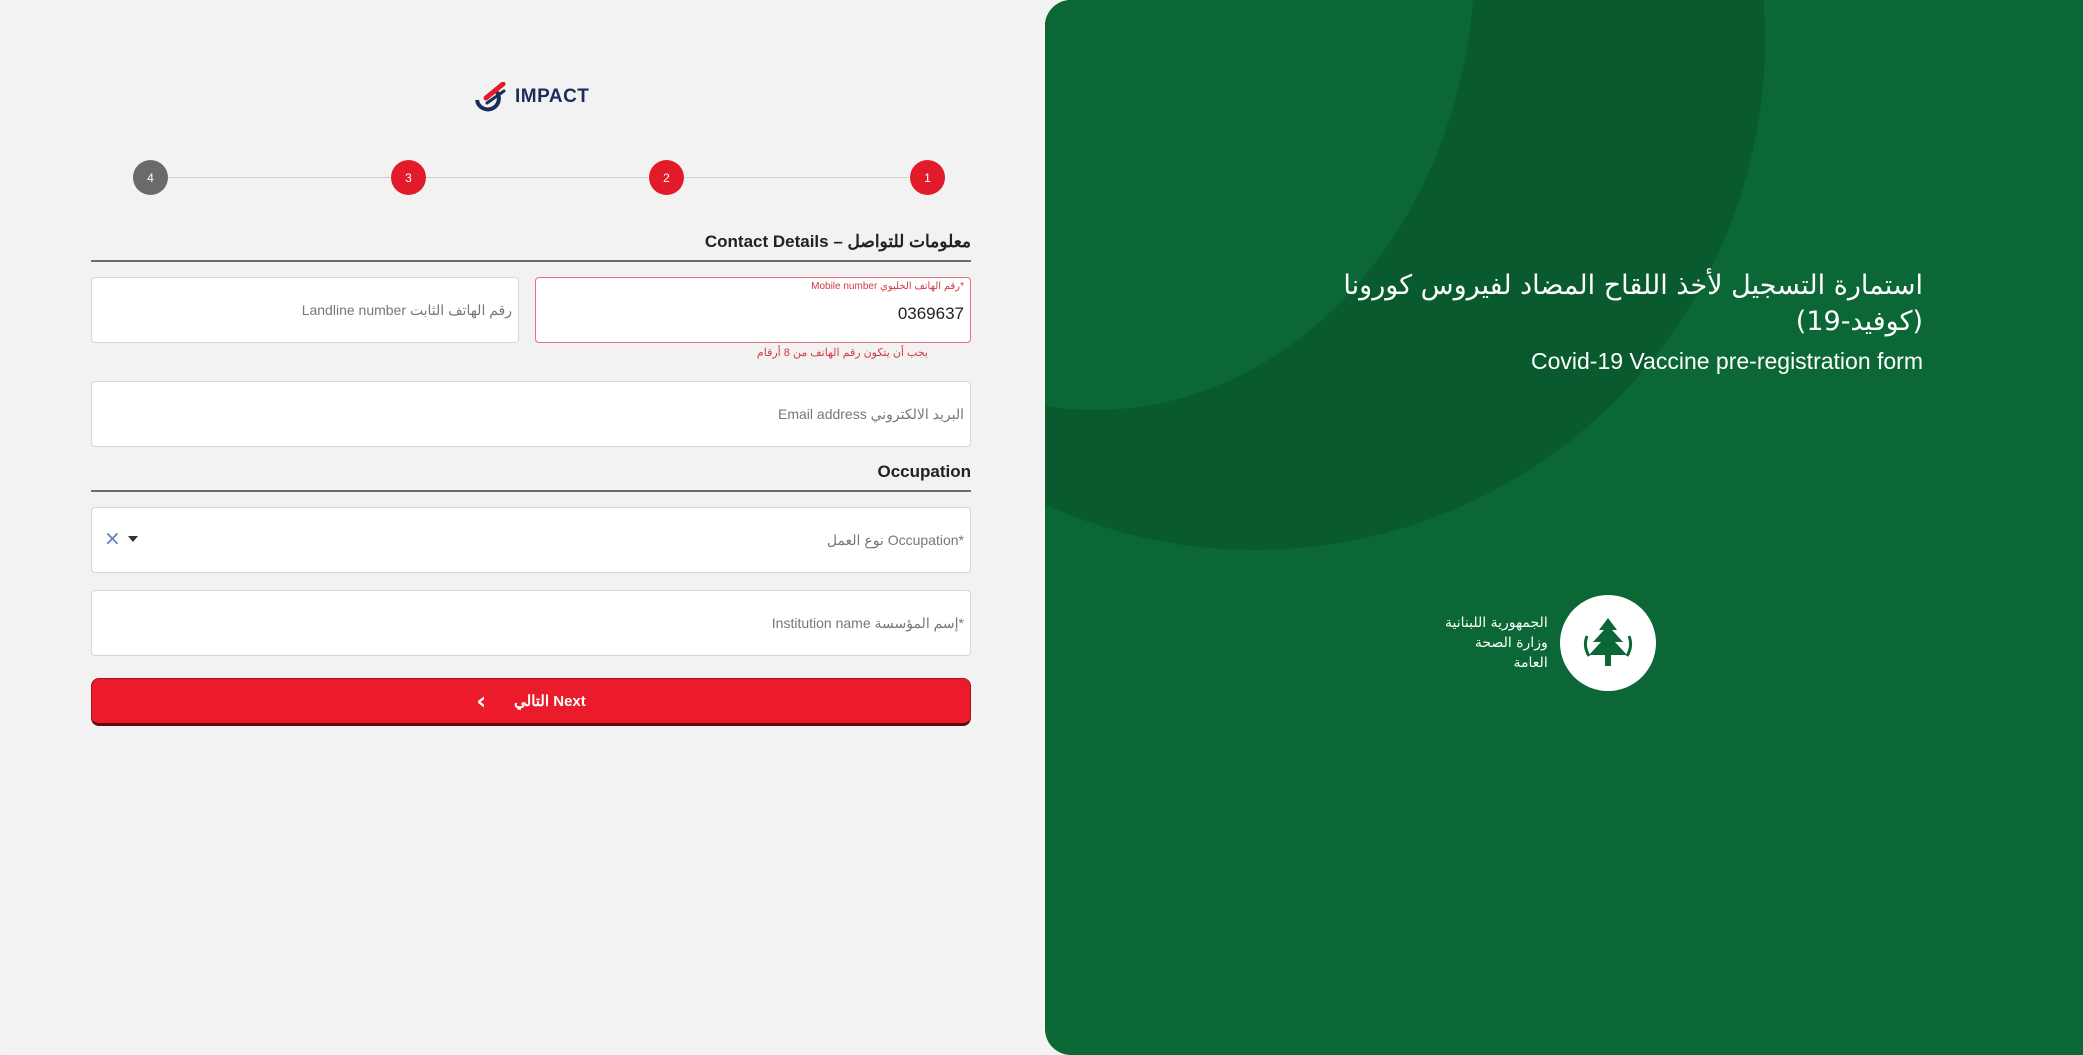  I want to click on ministry-name: الجمهورية اللبنانية وزارة الصحة العامة, so click(1496, 643).